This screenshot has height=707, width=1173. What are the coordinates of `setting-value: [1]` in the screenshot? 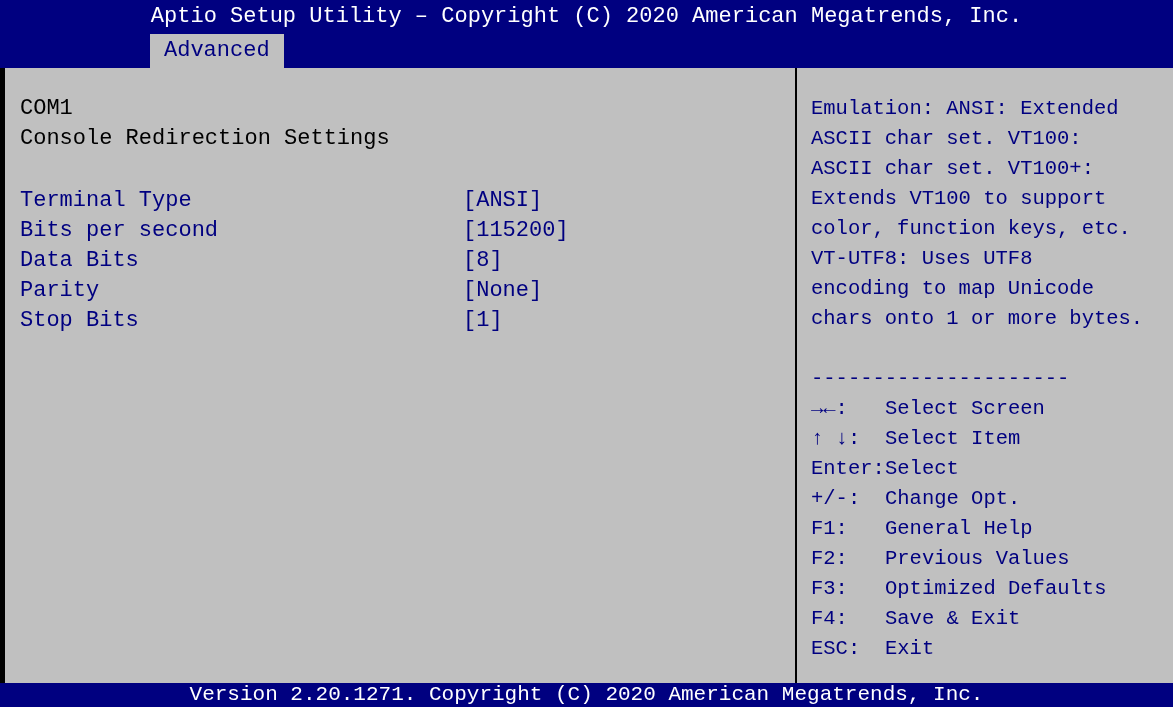 It's located at (483, 321).